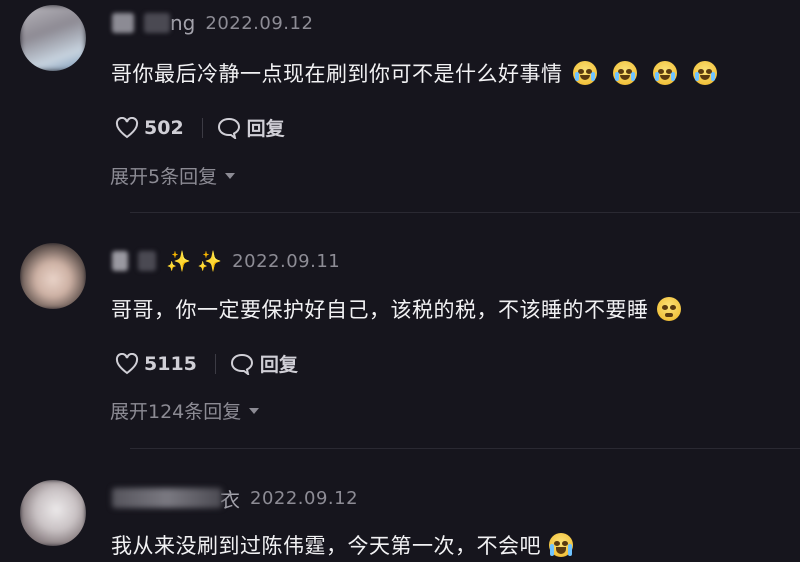  I want to click on username-row: 衣 2022.09.12, so click(235, 498).